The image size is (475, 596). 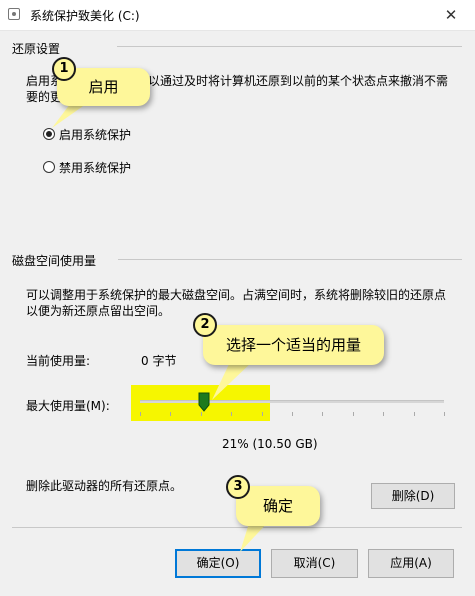 I want to click on callout-3-number: 3, so click(x=238, y=487).